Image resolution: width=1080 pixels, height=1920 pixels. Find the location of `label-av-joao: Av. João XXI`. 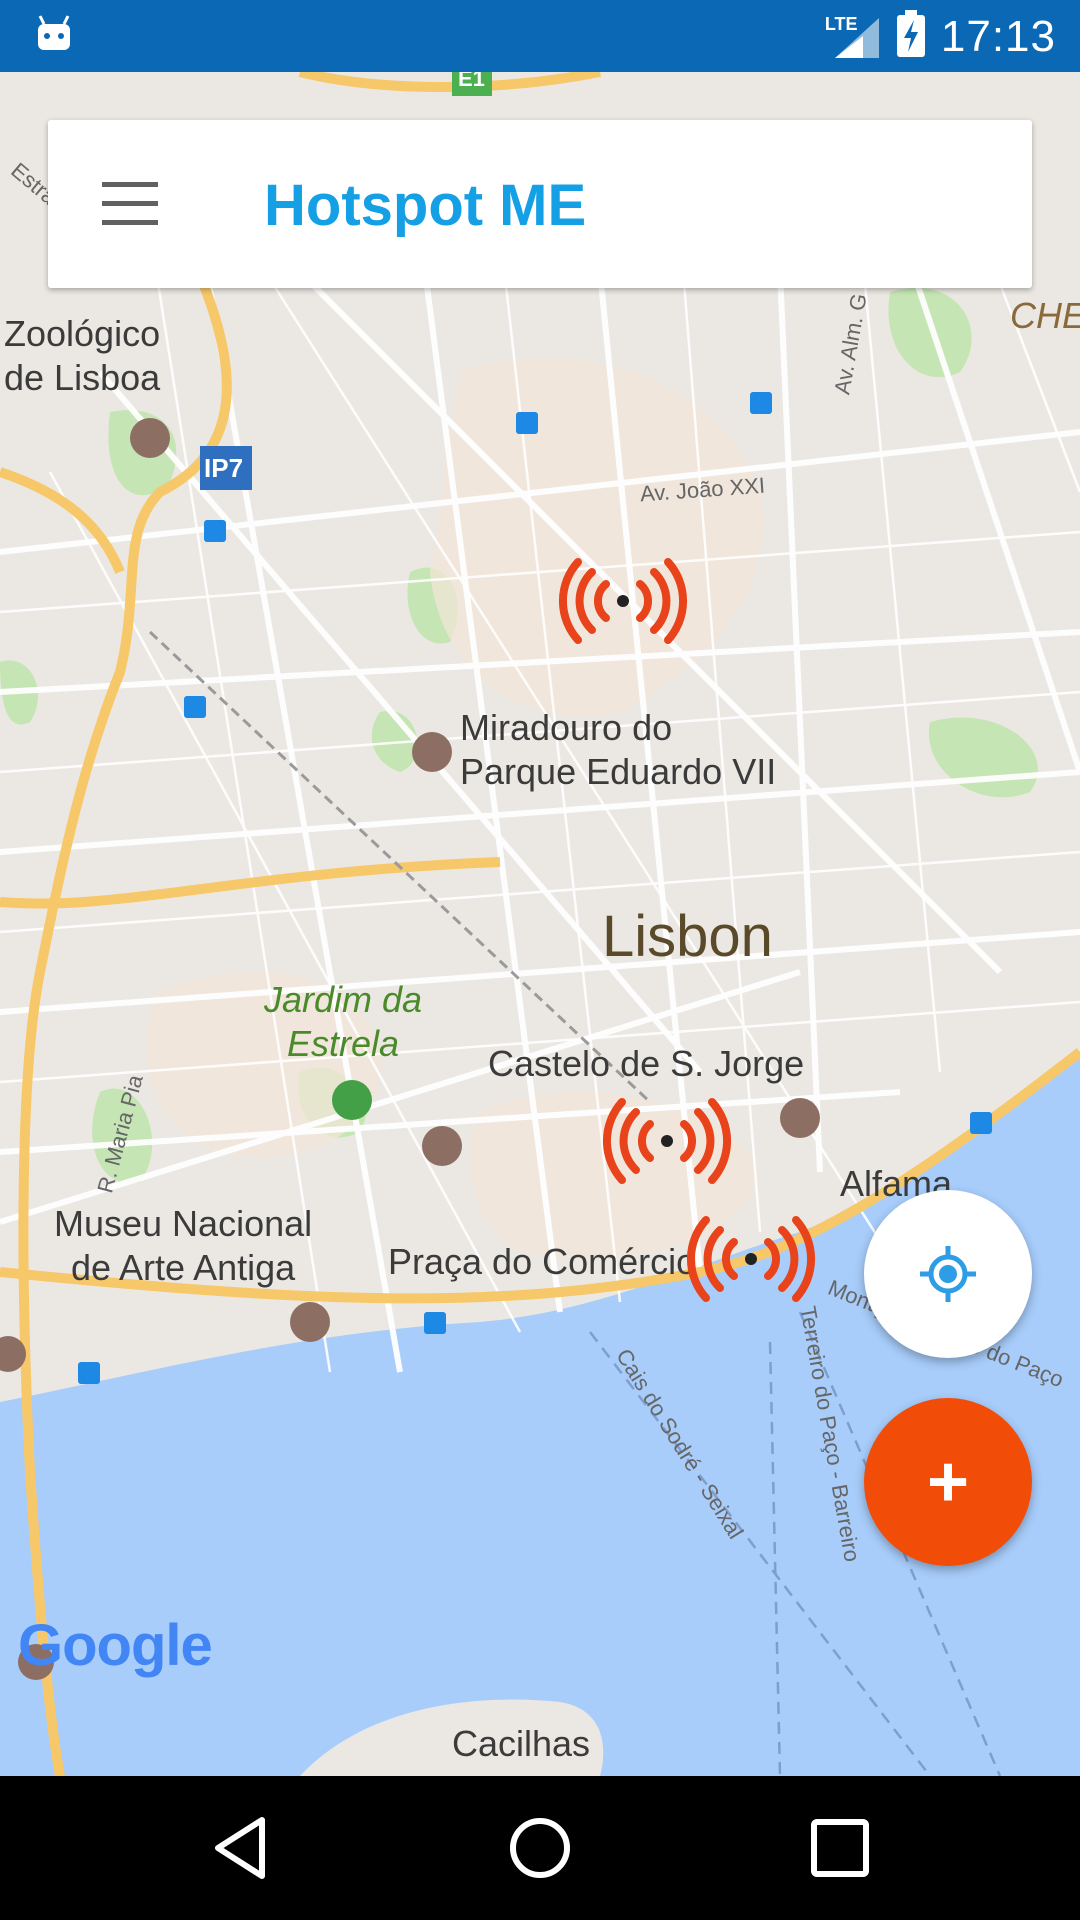

label-av-joao: Av. João XXI is located at coordinates (702, 489).